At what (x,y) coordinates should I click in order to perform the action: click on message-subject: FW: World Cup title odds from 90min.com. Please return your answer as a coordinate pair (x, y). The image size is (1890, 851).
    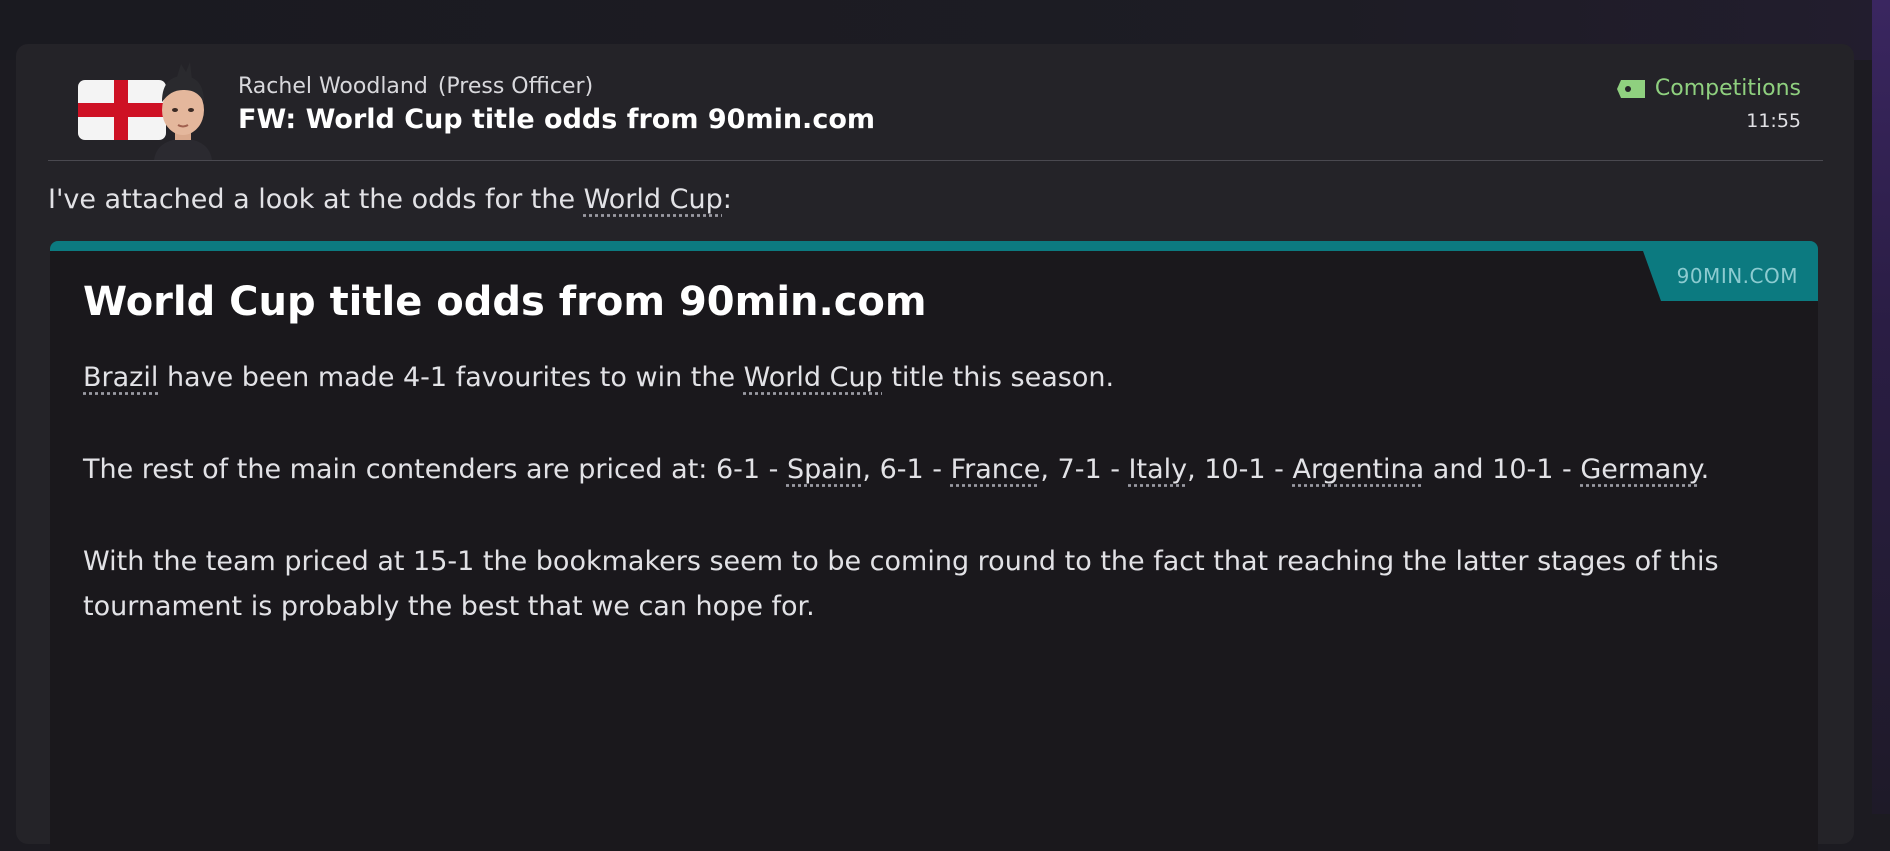
    Looking at the image, I should click on (556, 119).